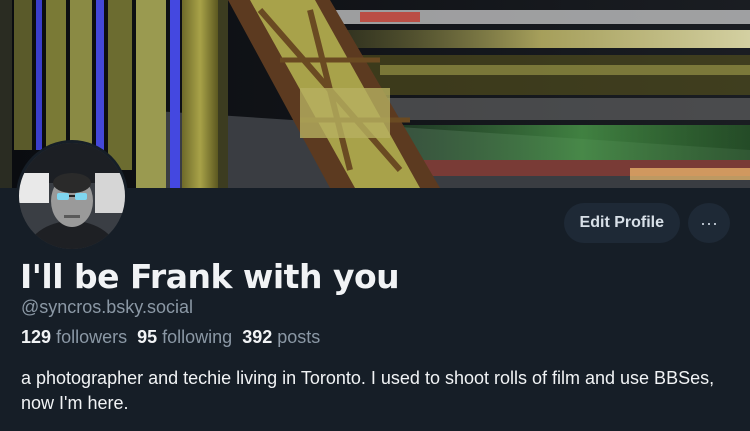 The width and height of the screenshot is (750, 431). I want to click on display-name: I'll be Frank with you, so click(210, 276).